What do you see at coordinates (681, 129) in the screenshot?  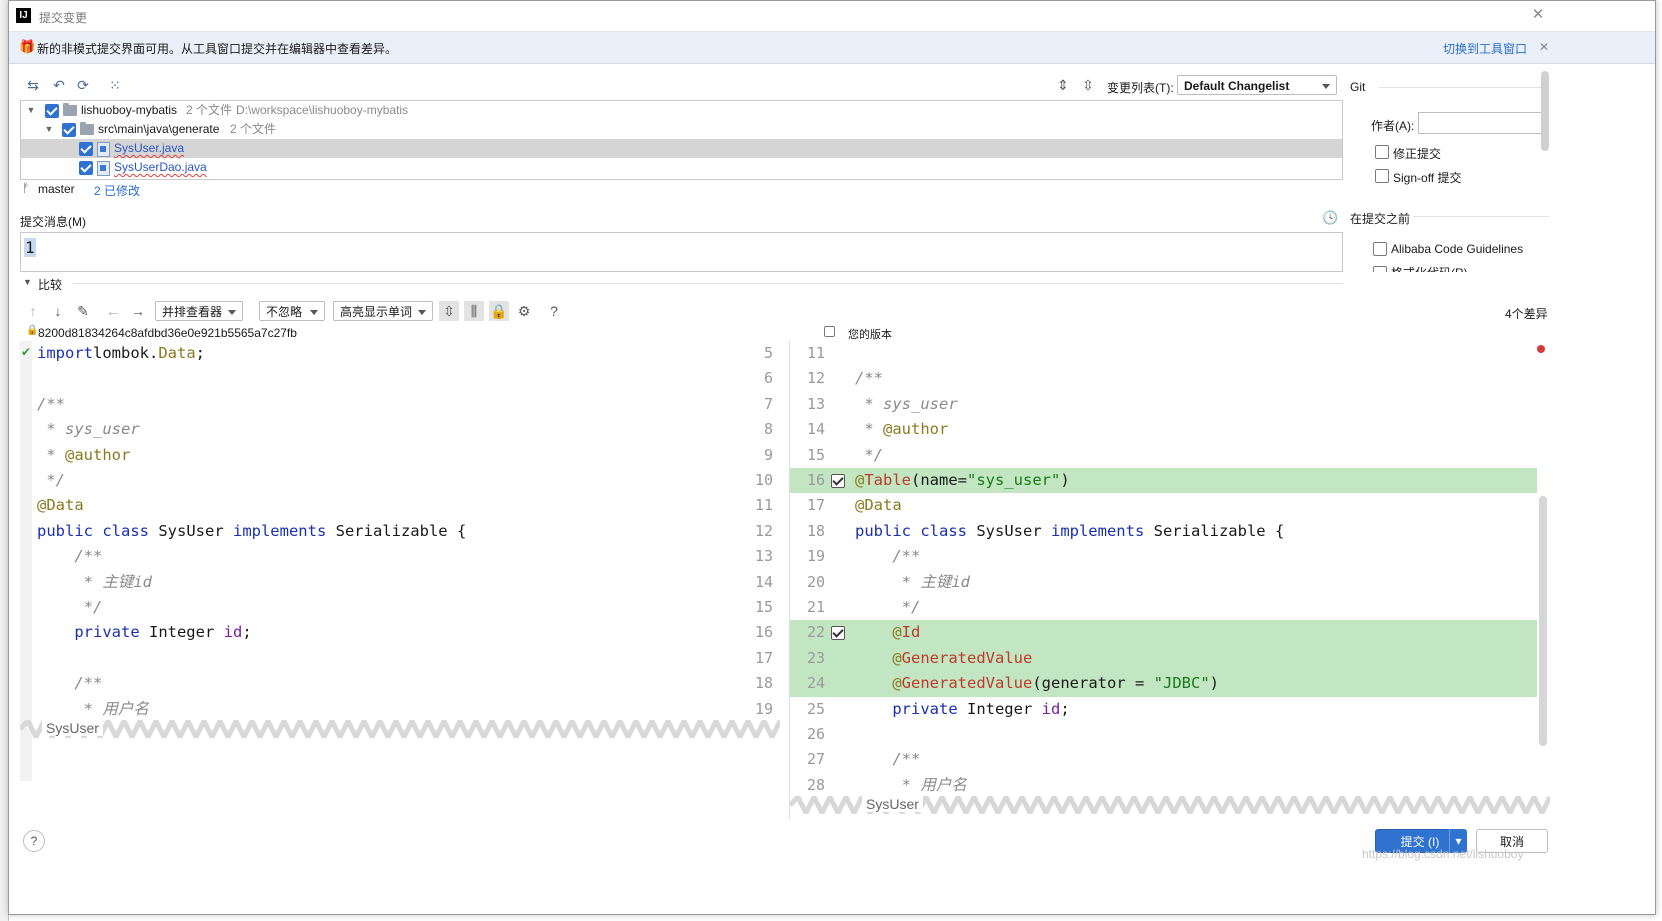 I see `tree-row-package: ▼ src\main\java\generate 2 个文件` at bounding box center [681, 129].